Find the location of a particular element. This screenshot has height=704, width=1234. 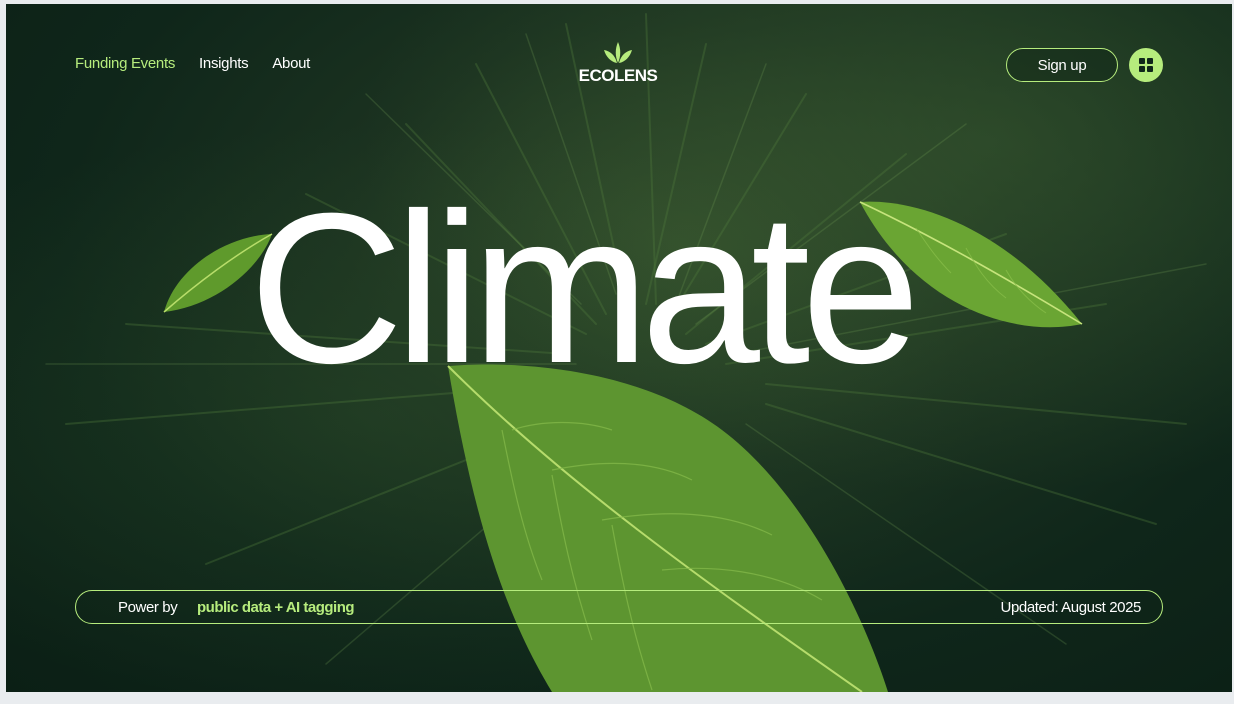

nav-link-funding-events: Funding Events is located at coordinates (125, 63).